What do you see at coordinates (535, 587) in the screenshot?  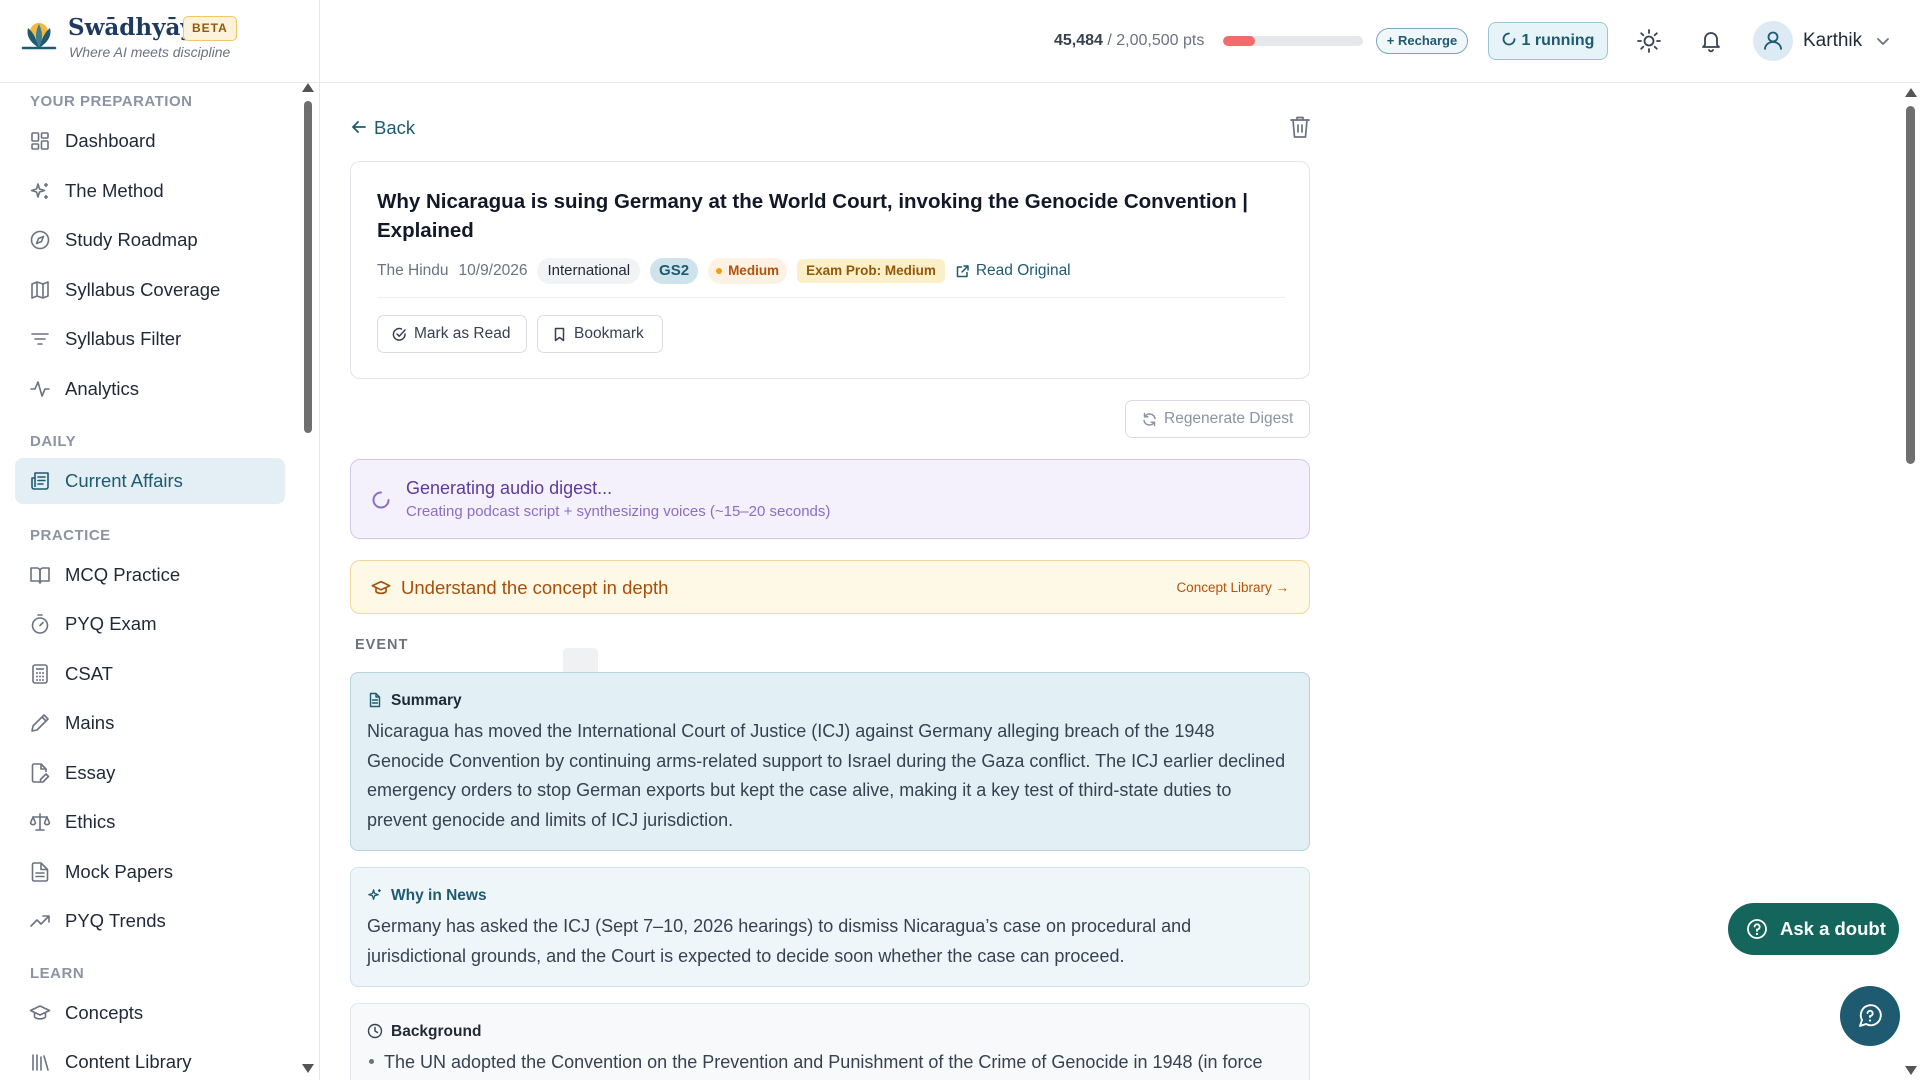 I see `concept-banner-label: Understand the concept in depth` at bounding box center [535, 587].